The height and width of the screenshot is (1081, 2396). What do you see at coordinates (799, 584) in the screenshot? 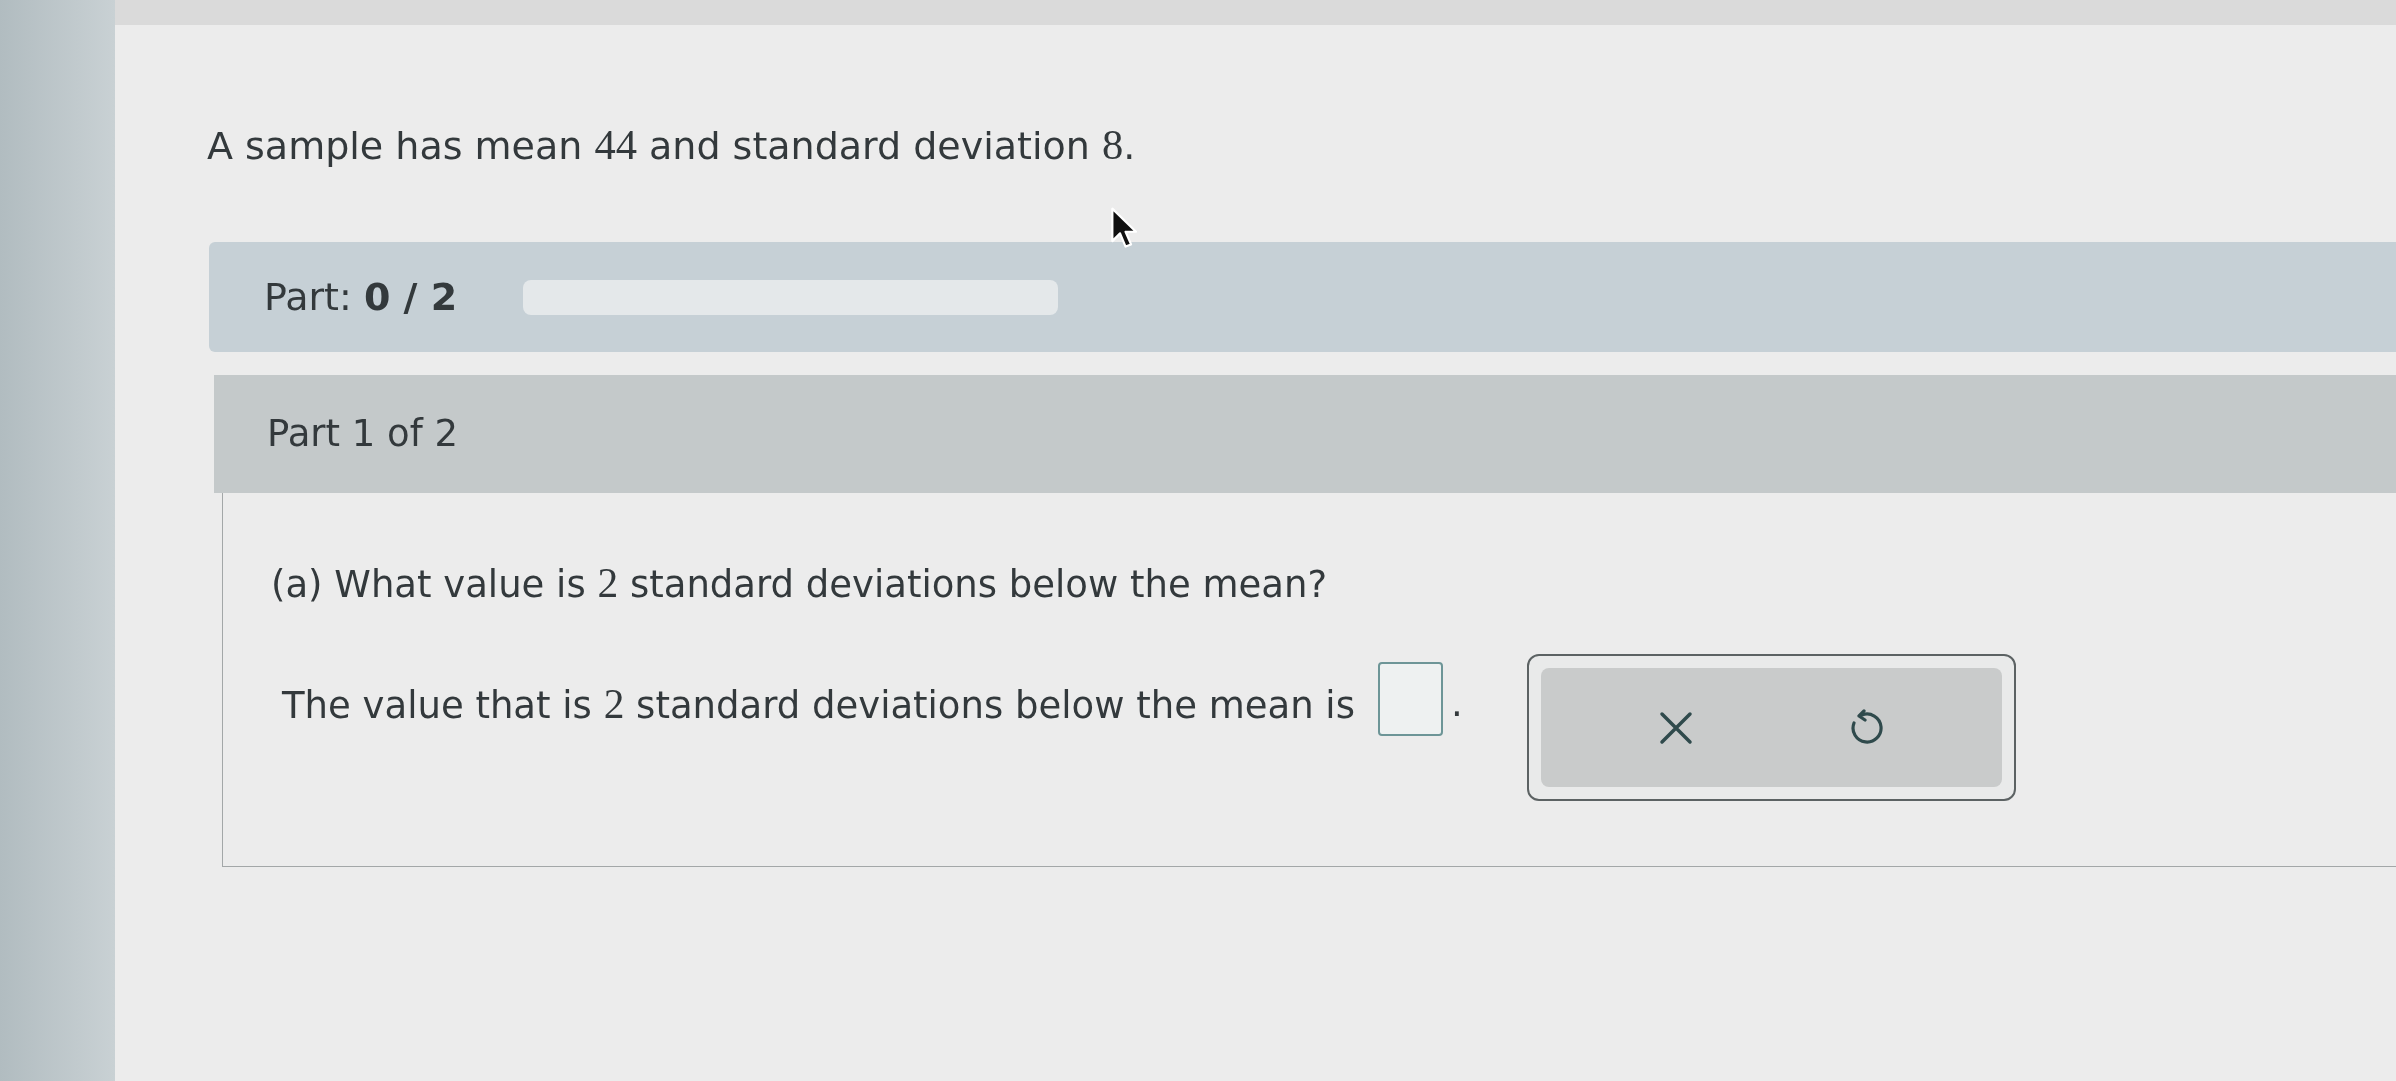
I see `question-text: (a) What value is 2 standard deviations below the mean?` at bounding box center [799, 584].